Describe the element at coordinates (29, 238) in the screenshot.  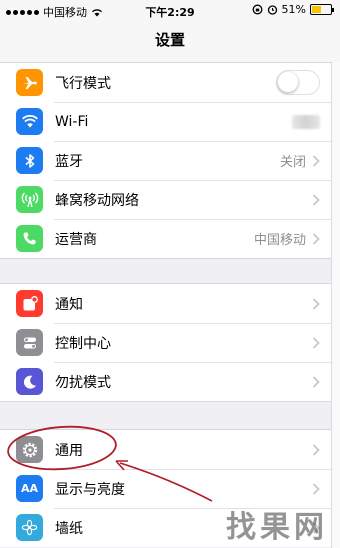
I see `phone-icon` at that location.